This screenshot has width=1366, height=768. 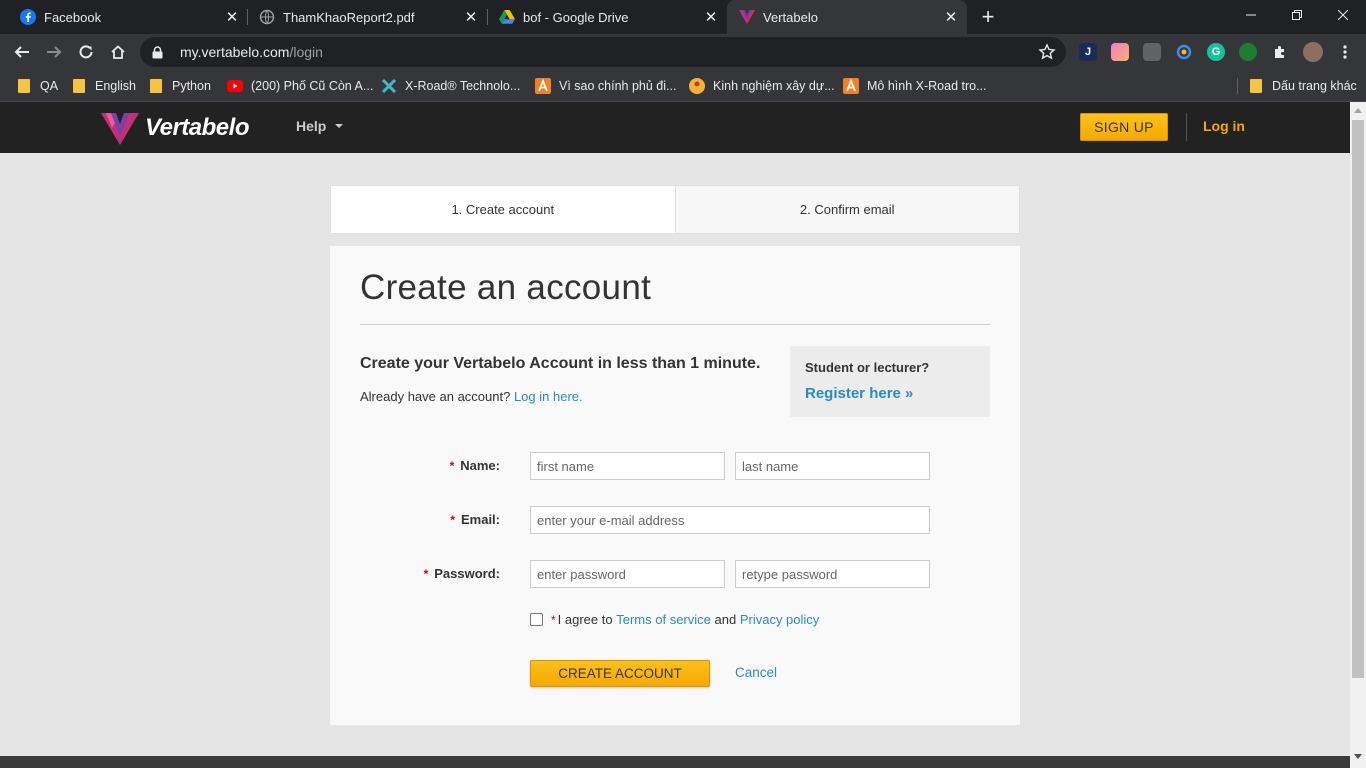 I want to click on terms-of-service-link: Terms of service, so click(x=663, y=619).